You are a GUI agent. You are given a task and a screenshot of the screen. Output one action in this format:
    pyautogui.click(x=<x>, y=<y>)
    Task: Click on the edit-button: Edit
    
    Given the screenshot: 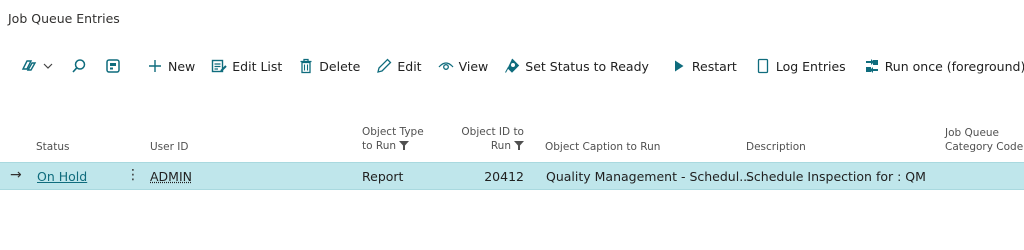 What is the action you would take?
    pyautogui.click(x=398, y=66)
    